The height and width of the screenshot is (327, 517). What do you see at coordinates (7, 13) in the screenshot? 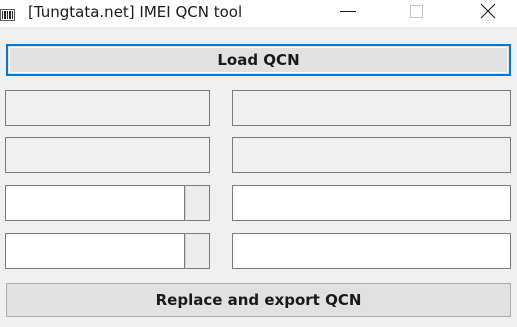
I see `barcode-icon` at bounding box center [7, 13].